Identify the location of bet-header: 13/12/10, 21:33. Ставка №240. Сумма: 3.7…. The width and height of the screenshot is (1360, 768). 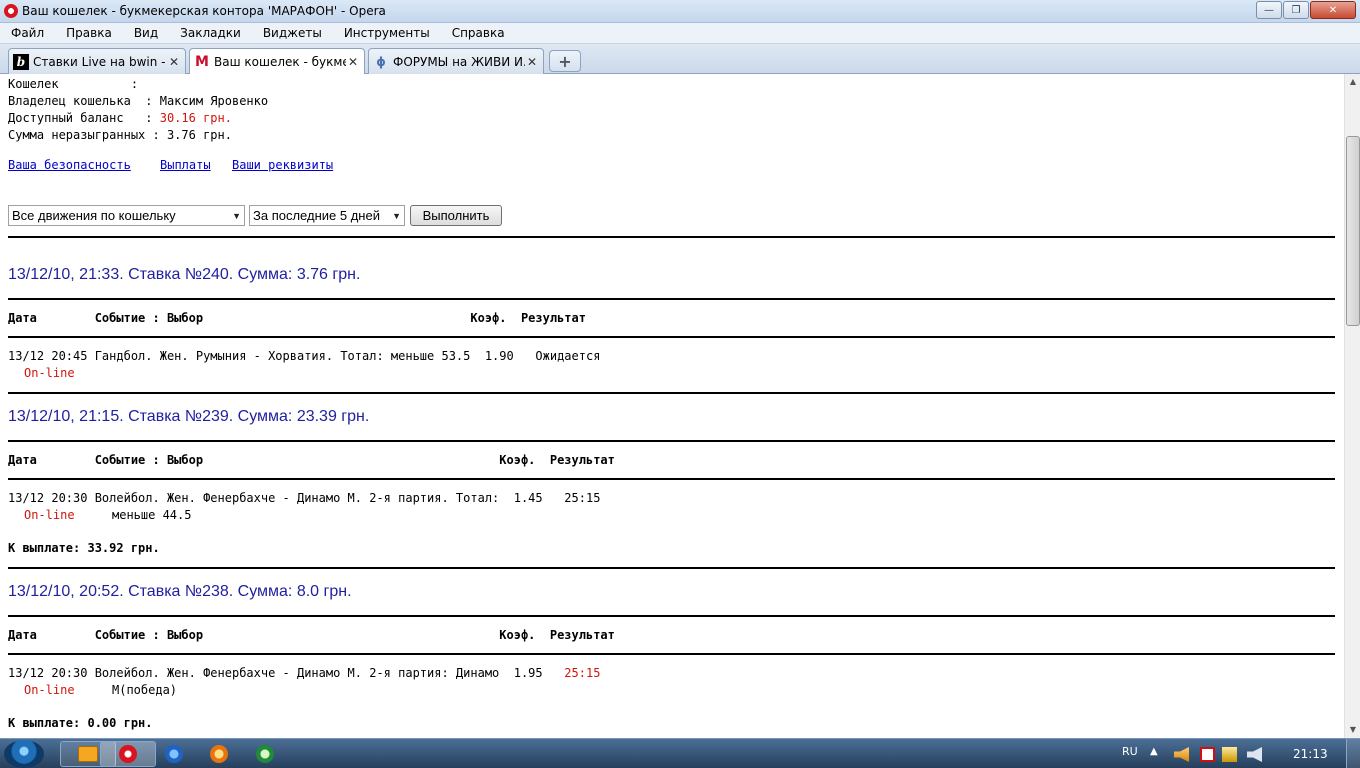
(184, 274).